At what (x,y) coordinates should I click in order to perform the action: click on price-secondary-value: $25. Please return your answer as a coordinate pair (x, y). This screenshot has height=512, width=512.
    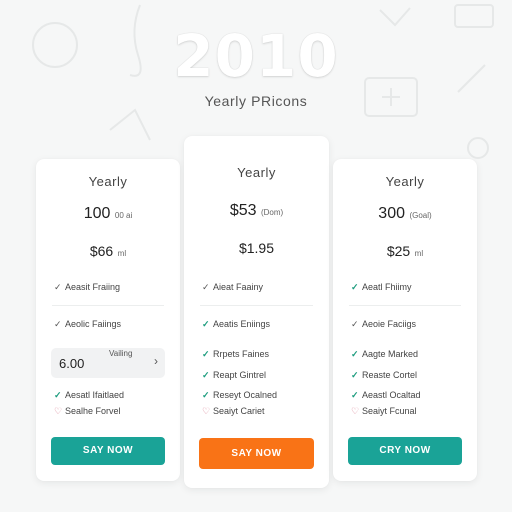
    Looking at the image, I should click on (398, 251).